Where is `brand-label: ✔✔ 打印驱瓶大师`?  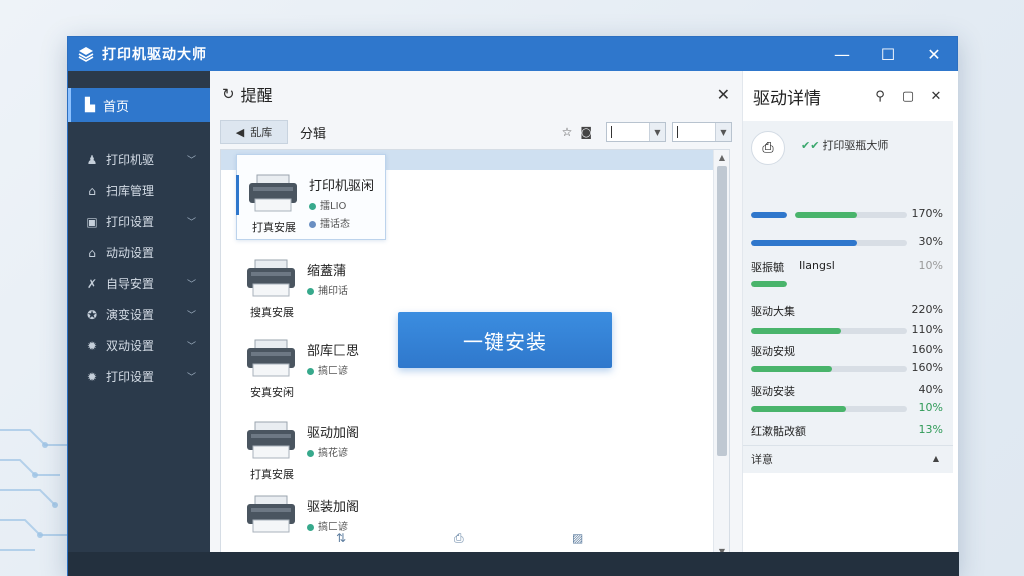 brand-label: ✔✔ 打印驱瓶大师 is located at coordinates (845, 145).